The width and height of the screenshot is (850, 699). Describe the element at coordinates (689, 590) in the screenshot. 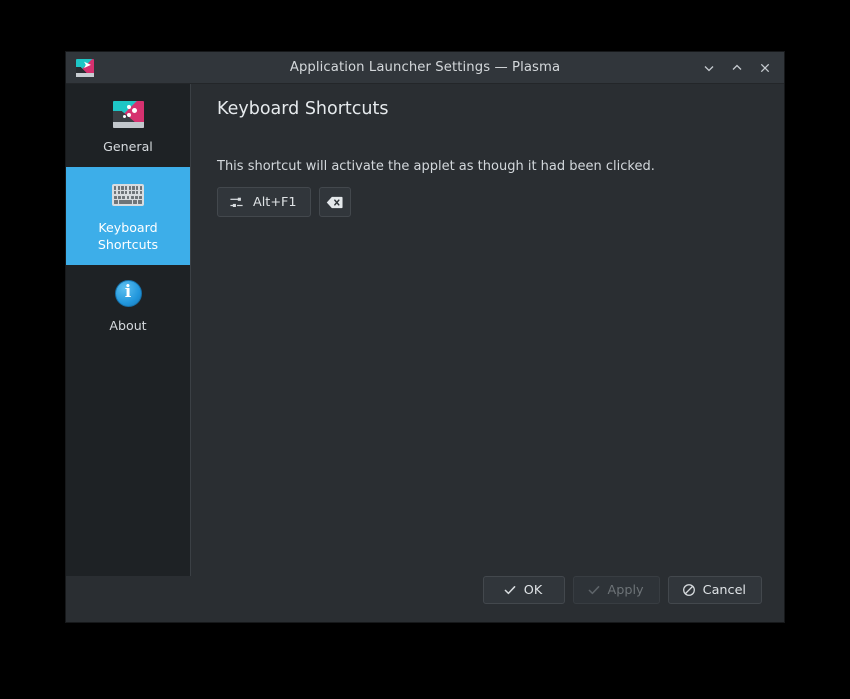

I see `cancel-circle-slash-icon` at that location.